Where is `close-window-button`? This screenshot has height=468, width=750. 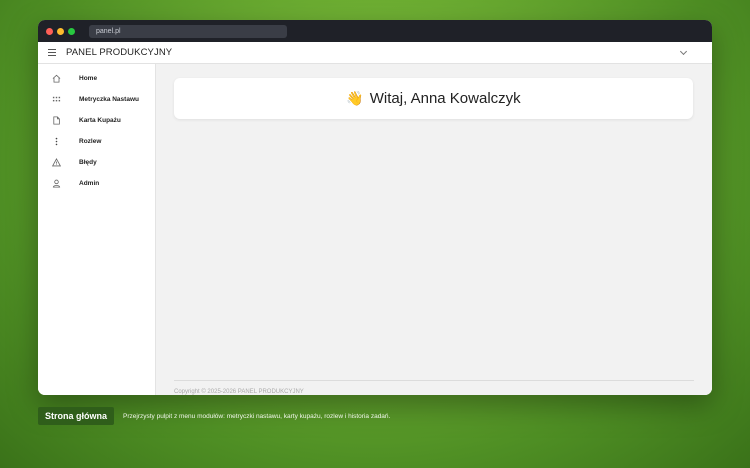
close-window-button is located at coordinates (49, 31).